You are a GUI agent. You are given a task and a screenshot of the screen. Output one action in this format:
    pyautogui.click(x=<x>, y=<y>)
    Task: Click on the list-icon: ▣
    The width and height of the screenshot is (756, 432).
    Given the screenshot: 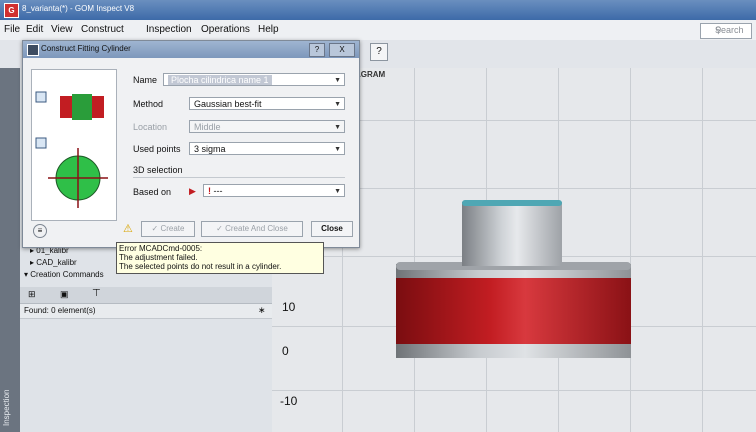 What is the action you would take?
    pyautogui.click(x=64, y=294)
    